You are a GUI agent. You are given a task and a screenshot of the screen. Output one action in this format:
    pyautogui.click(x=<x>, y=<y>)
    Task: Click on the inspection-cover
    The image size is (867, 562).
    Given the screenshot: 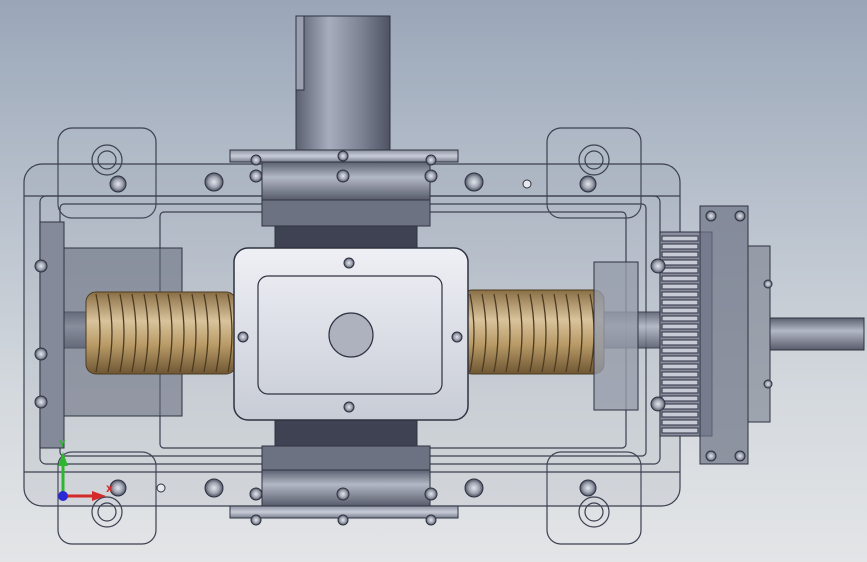 What is the action you would take?
    pyautogui.click(x=351, y=334)
    